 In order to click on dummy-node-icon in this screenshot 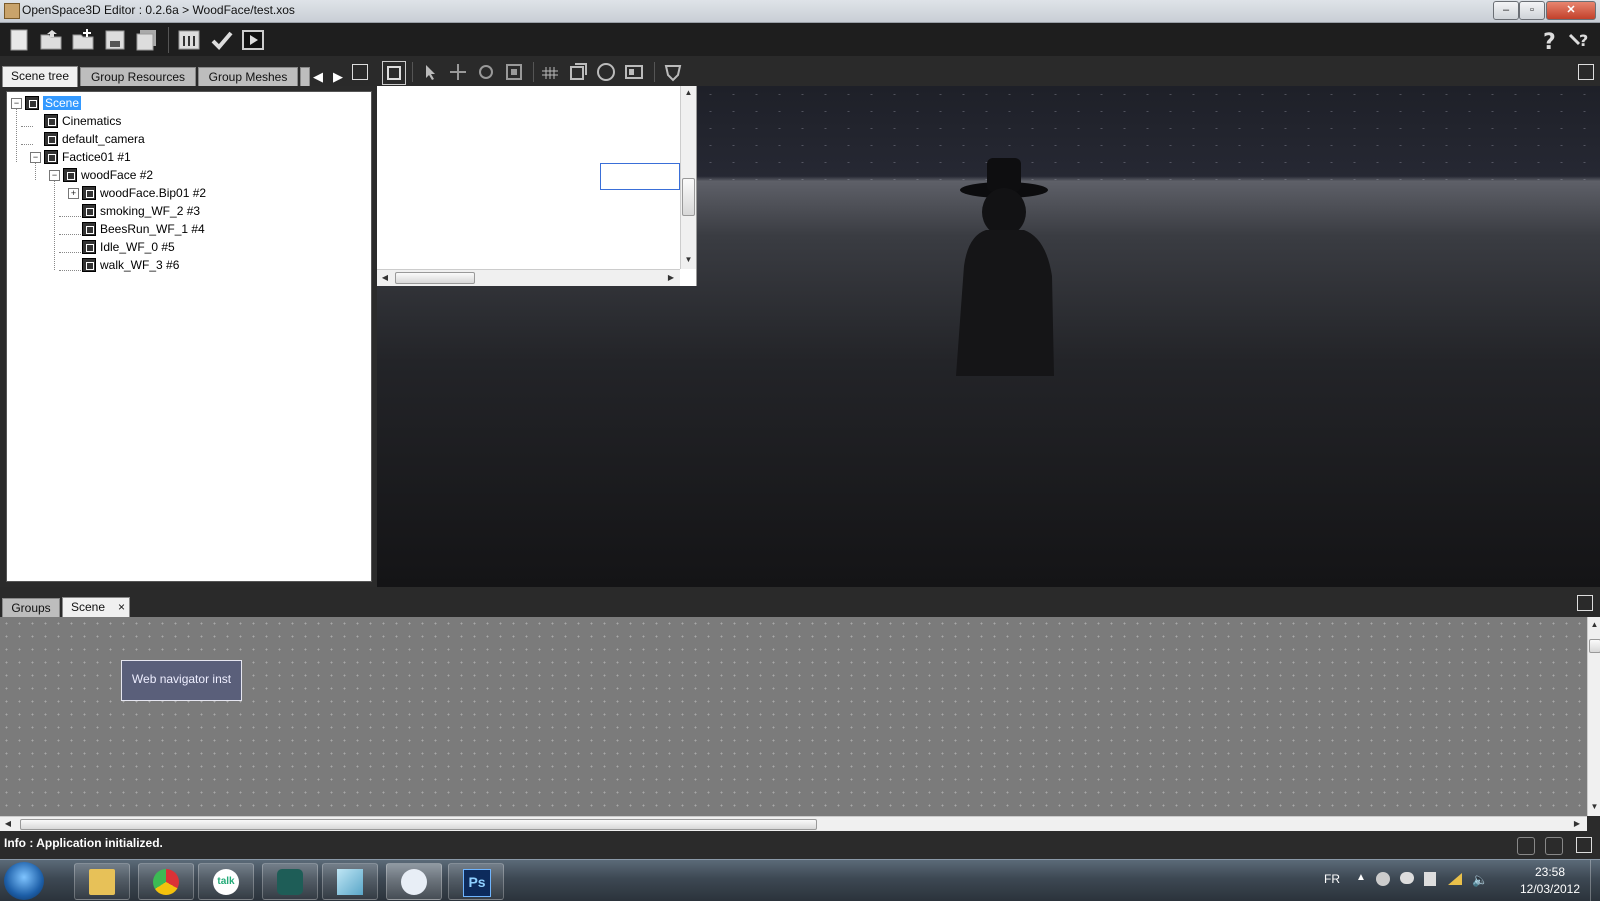, I will do `click(51, 157)`.